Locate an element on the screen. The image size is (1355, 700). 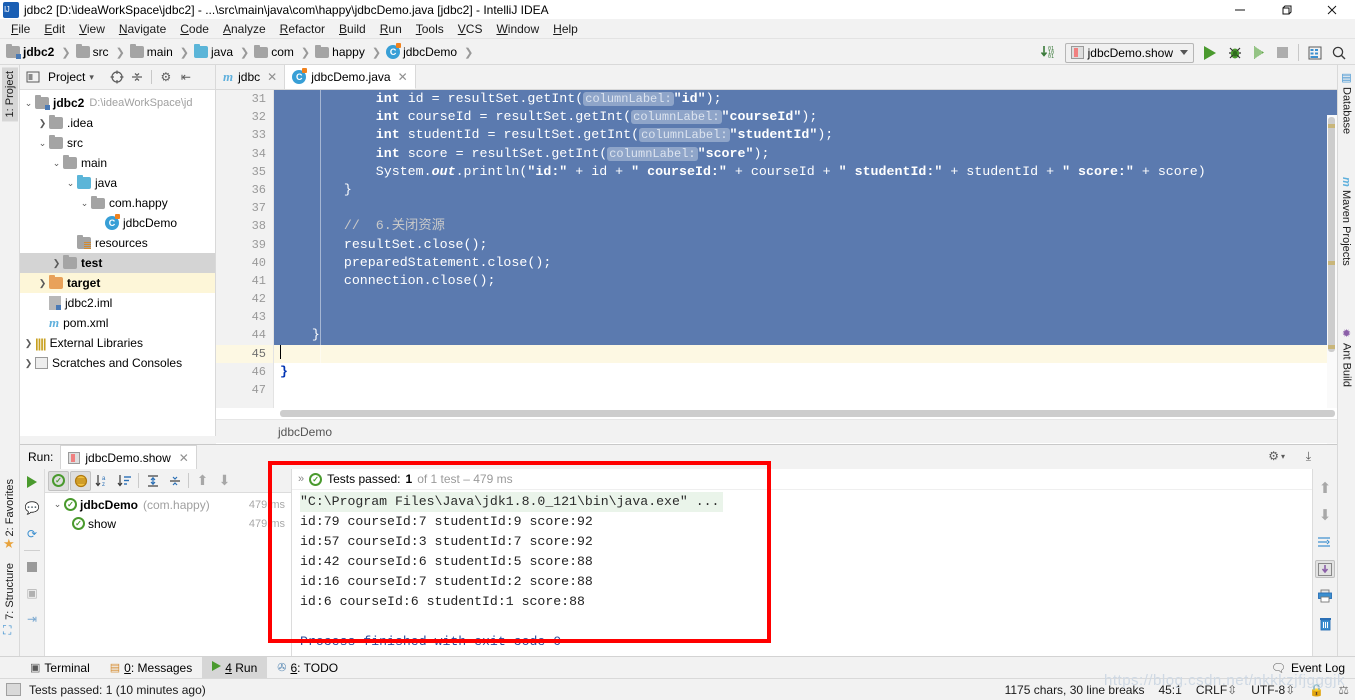
sidebar-item-structure: 7: Structure is located at coordinates (10, 591).